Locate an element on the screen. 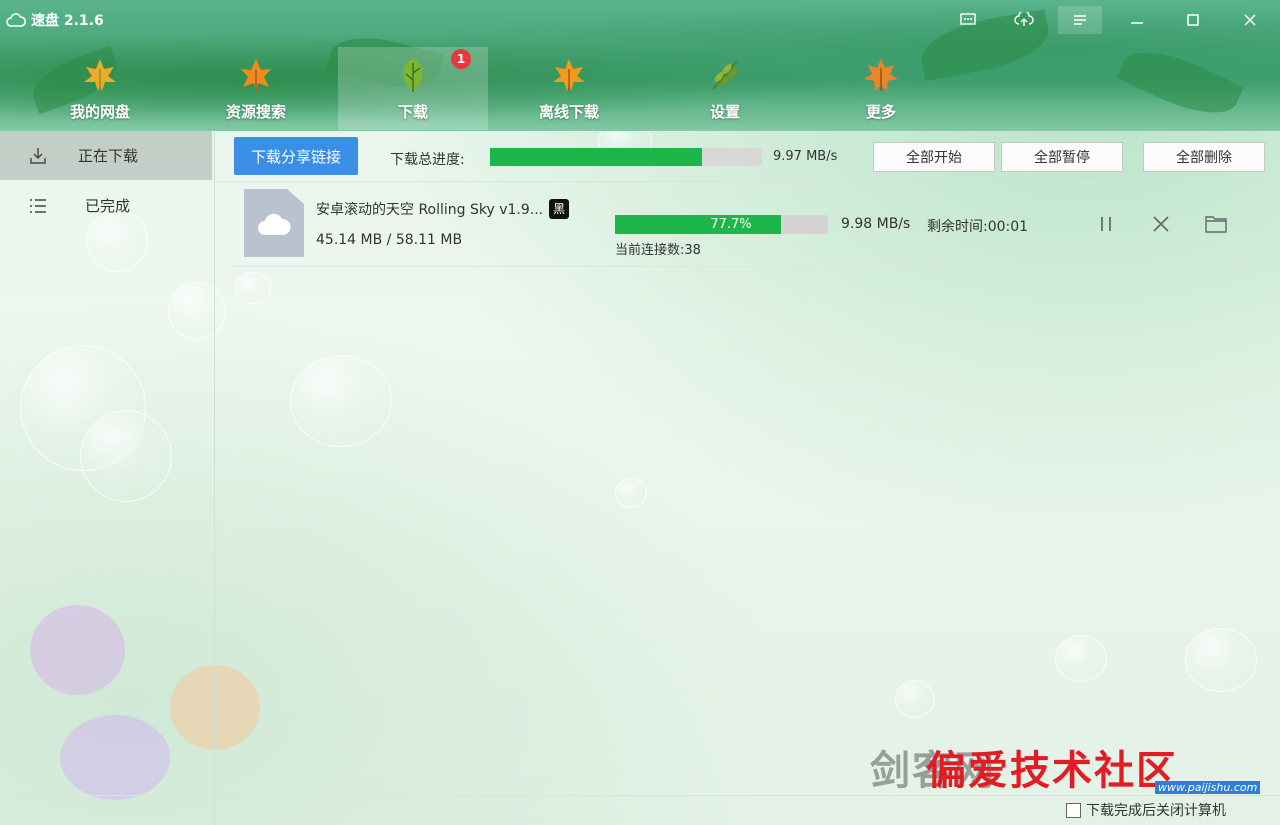  total-progress-label: 下载总进度: is located at coordinates (427, 160).